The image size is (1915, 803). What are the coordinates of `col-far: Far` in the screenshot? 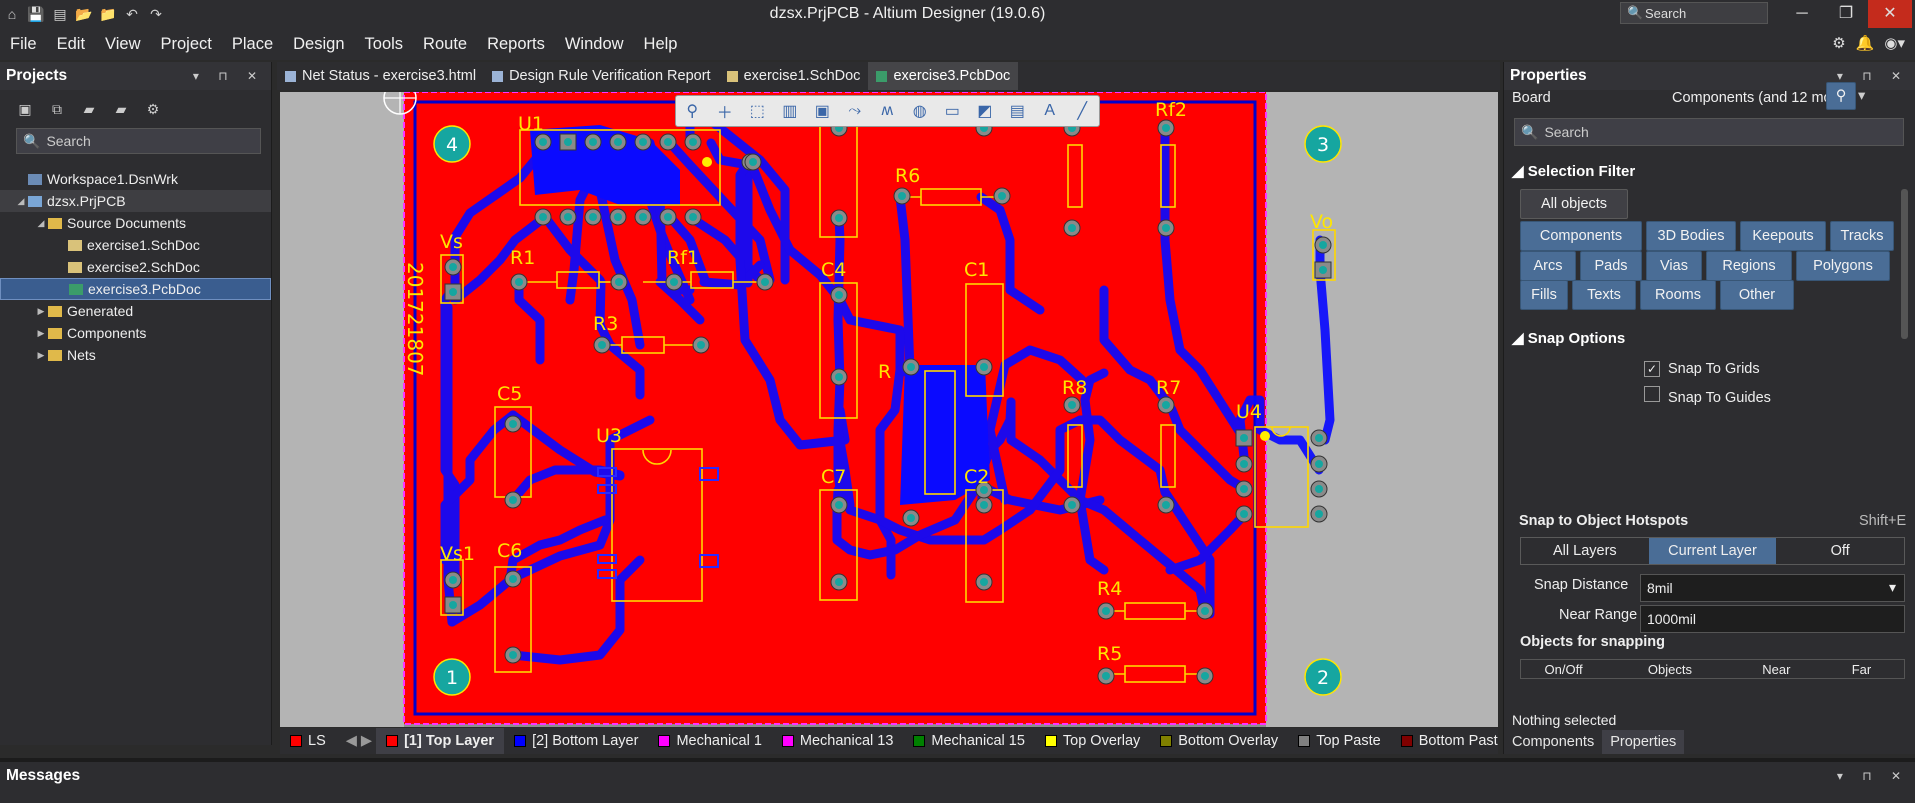 It's located at (1861, 669).